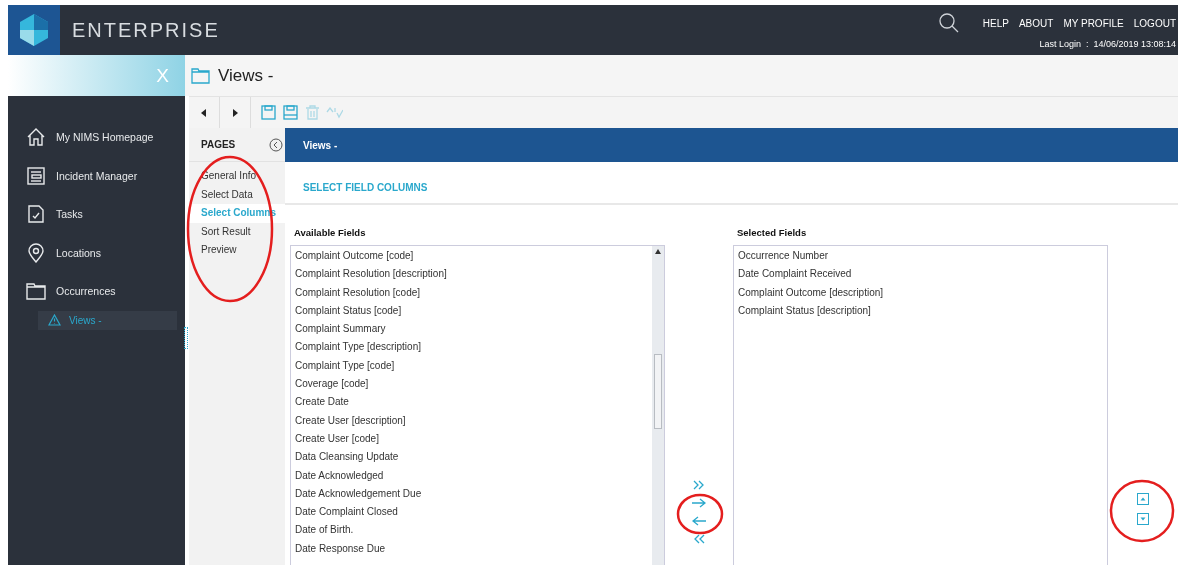 This screenshot has width=1178, height=565. Describe the element at coordinates (105, 214) in the screenshot. I see `nav-item: Tasks` at that location.